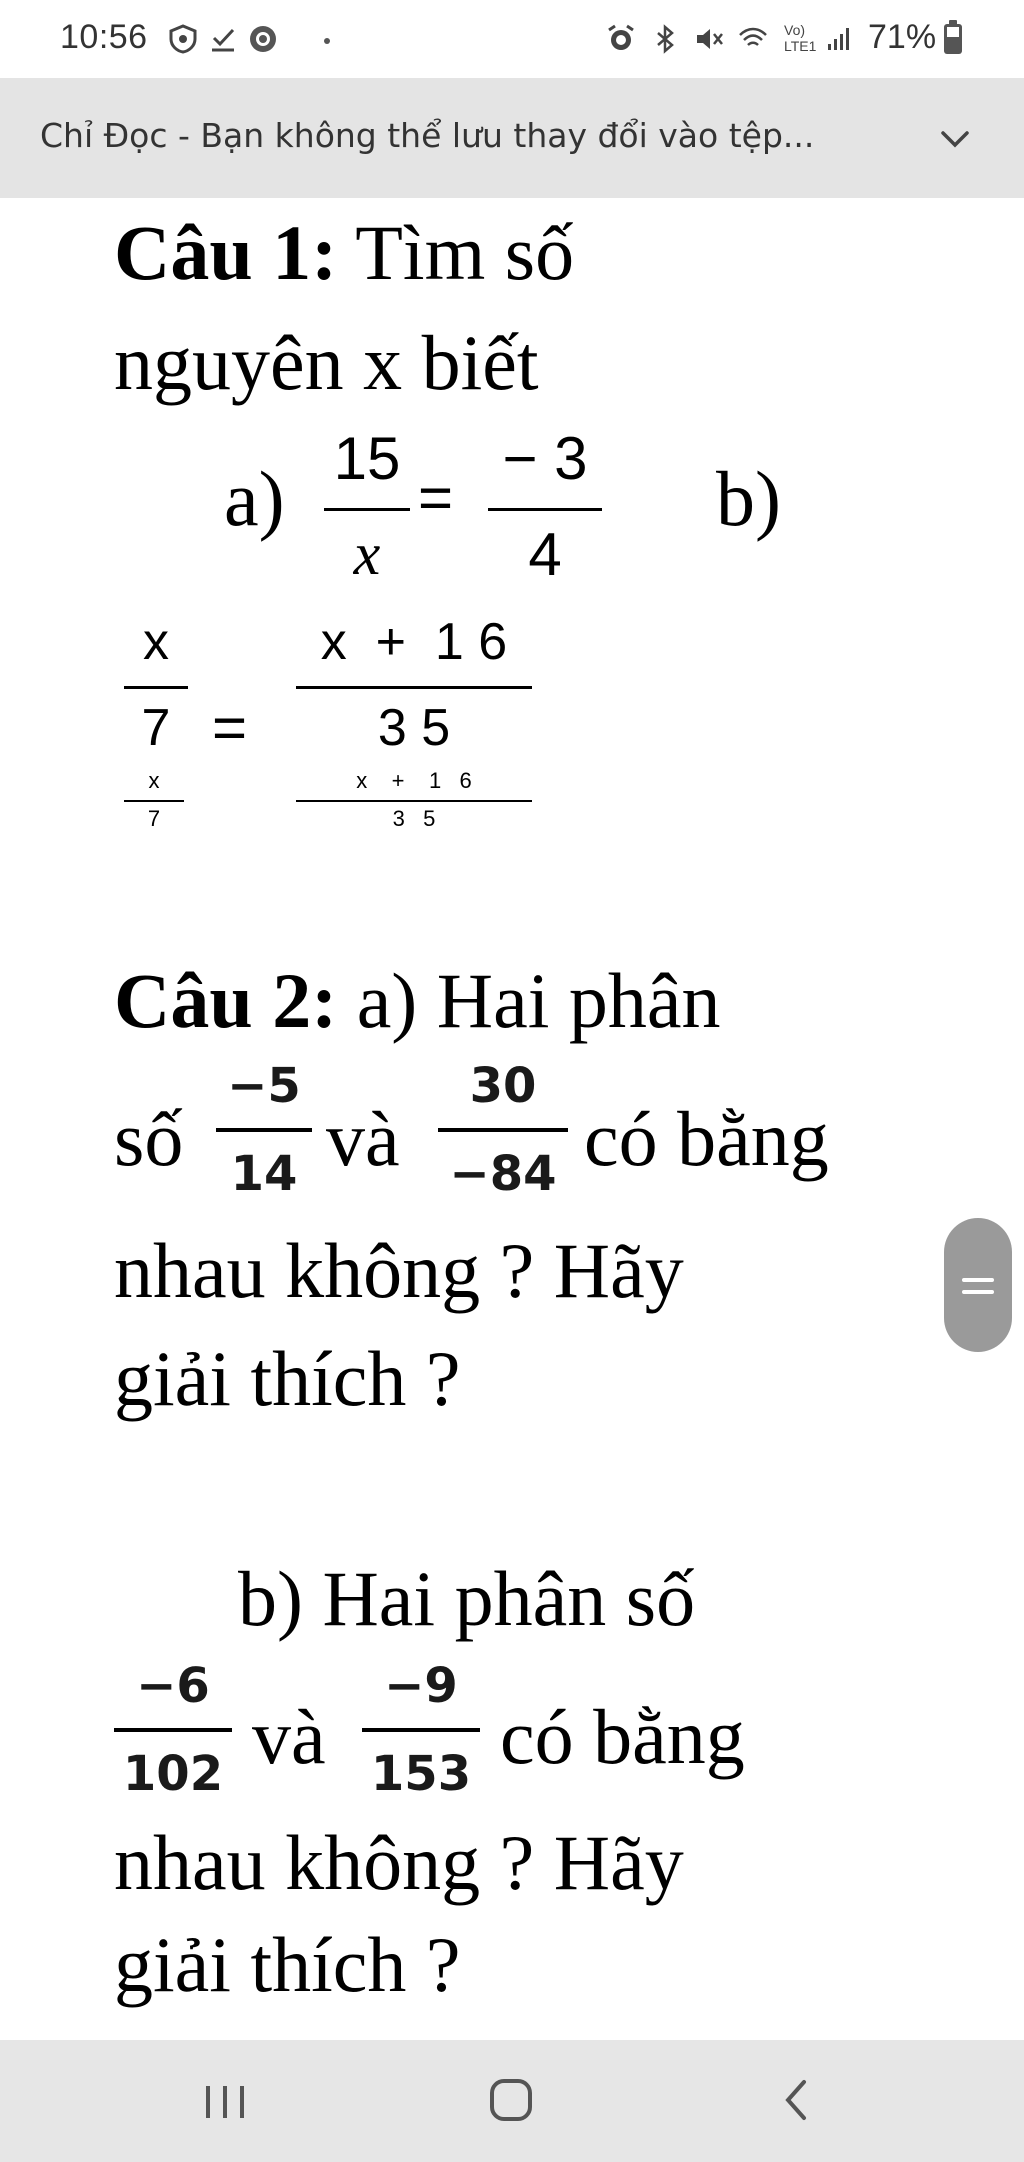 The image size is (1024, 2162). What do you see at coordinates (978, 1285) in the screenshot?
I see `scroll-handle` at bounding box center [978, 1285].